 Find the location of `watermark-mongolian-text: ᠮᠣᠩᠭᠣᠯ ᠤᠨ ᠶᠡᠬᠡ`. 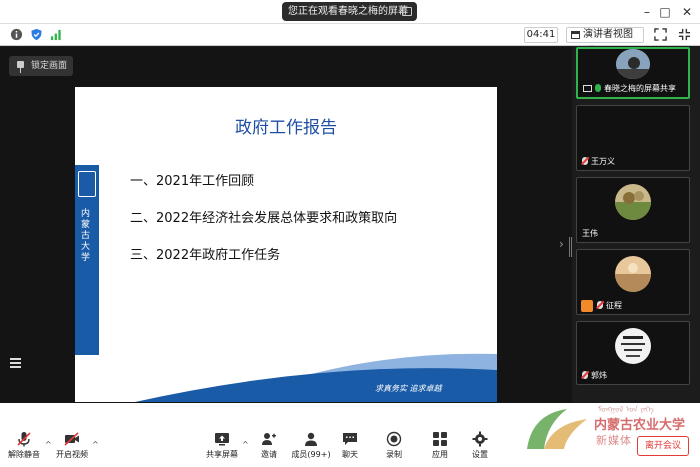

watermark-mongolian-text: ᠮᠣᠩᠭᠣᠯ ᠤᠨ ᠶᠡᠬᠡ is located at coordinates (626, 409).